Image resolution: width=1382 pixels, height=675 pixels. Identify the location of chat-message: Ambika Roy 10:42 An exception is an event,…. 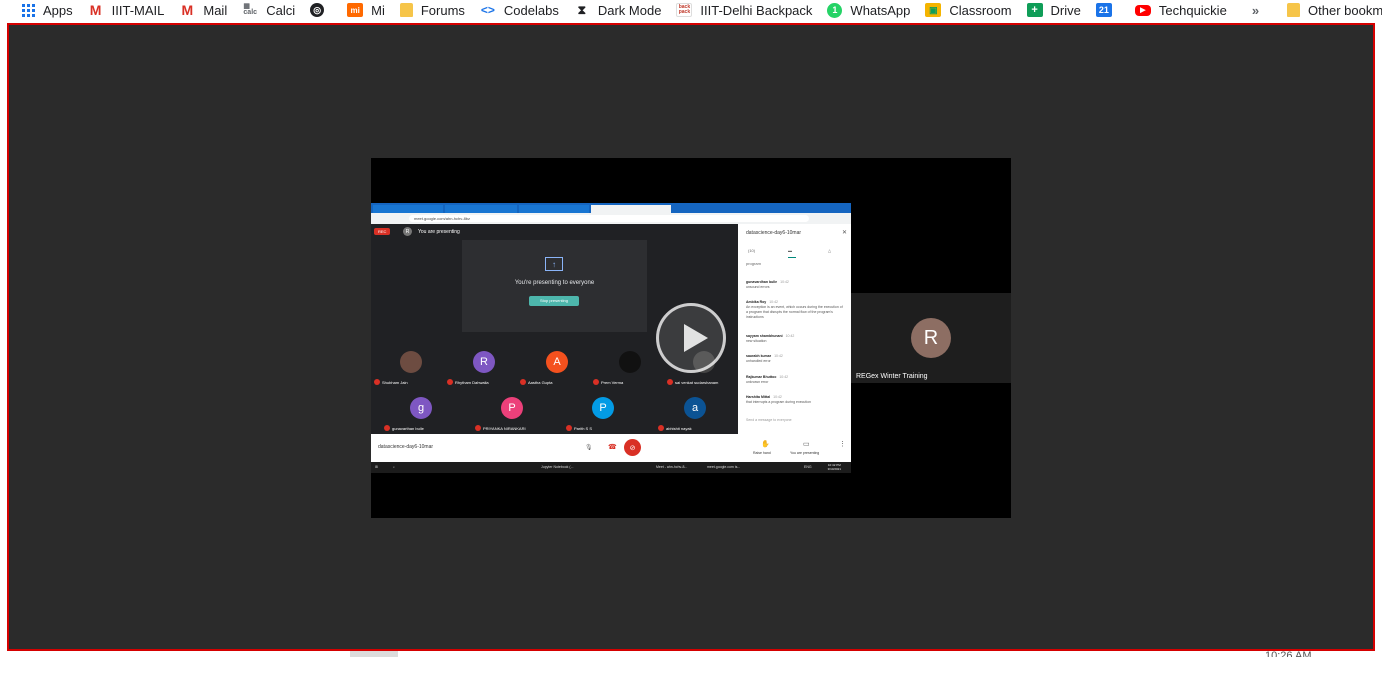
(795, 310).